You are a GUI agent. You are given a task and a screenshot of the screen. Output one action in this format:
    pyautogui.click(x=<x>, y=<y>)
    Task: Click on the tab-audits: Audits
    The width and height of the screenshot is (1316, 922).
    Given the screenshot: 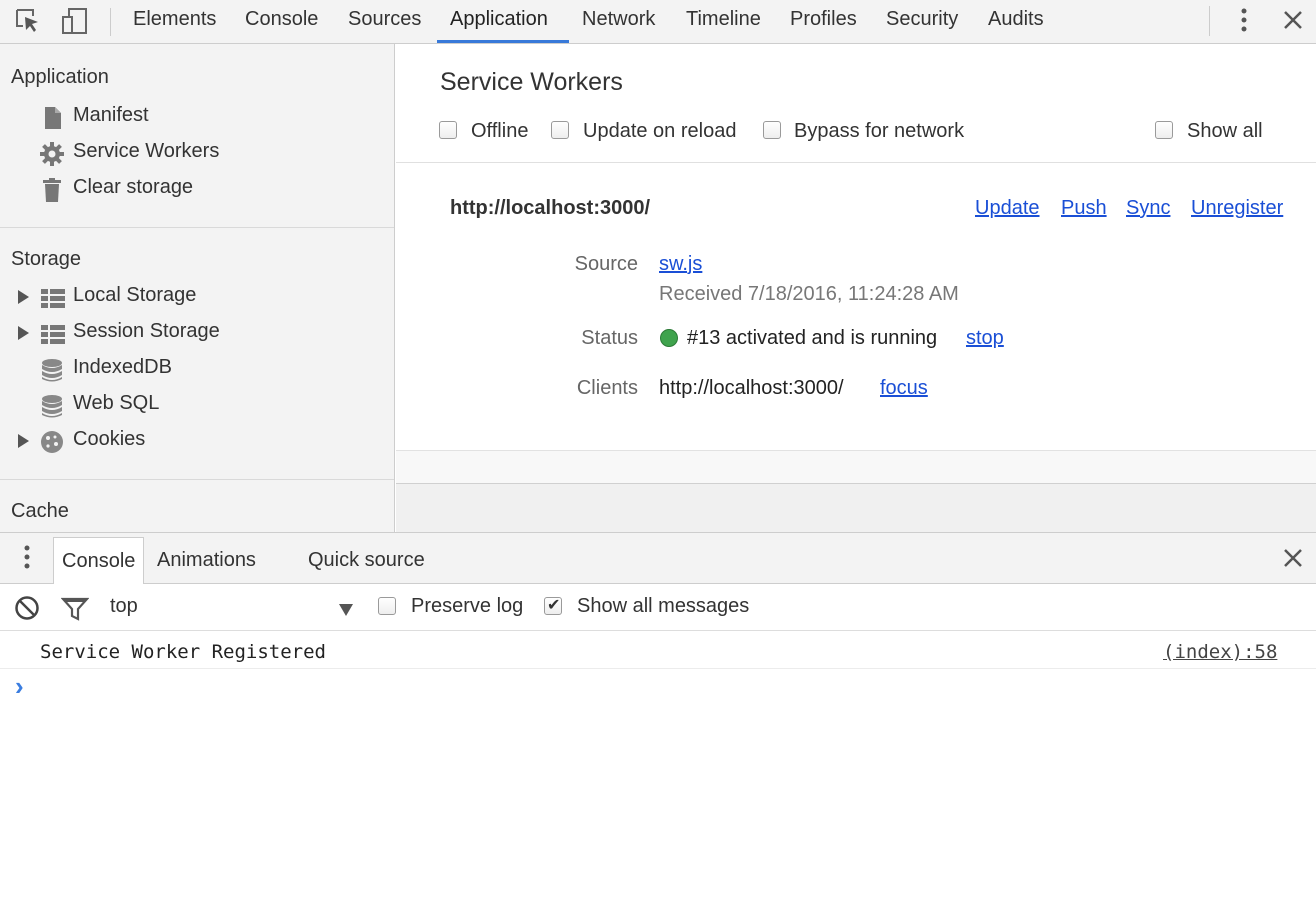 What is the action you would take?
    pyautogui.click(x=1016, y=21)
    